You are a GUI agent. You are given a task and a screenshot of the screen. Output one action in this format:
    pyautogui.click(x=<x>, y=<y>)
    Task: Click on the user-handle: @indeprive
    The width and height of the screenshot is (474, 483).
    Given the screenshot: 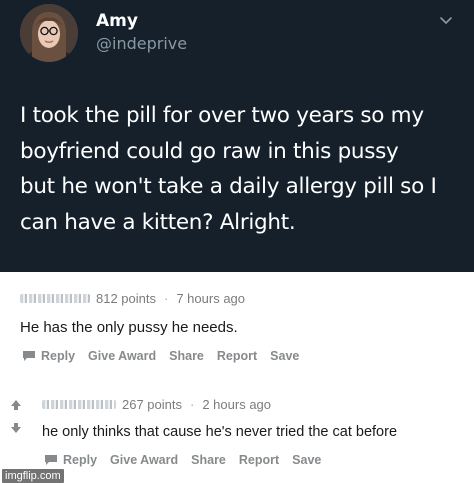 What is the action you would take?
    pyautogui.click(x=141, y=43)
    